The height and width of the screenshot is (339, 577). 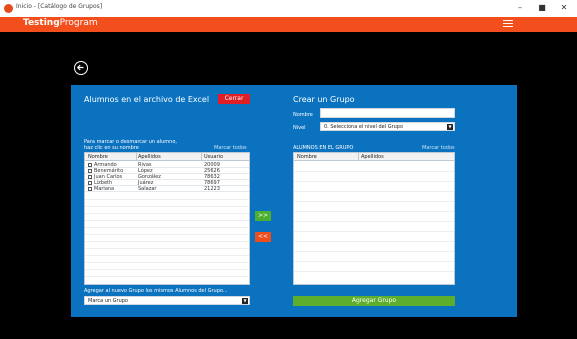 What do you see at coordinates (104, 189) in the screenshot?
I see `cell-name: Mariana` at bounding box center [104, 189].